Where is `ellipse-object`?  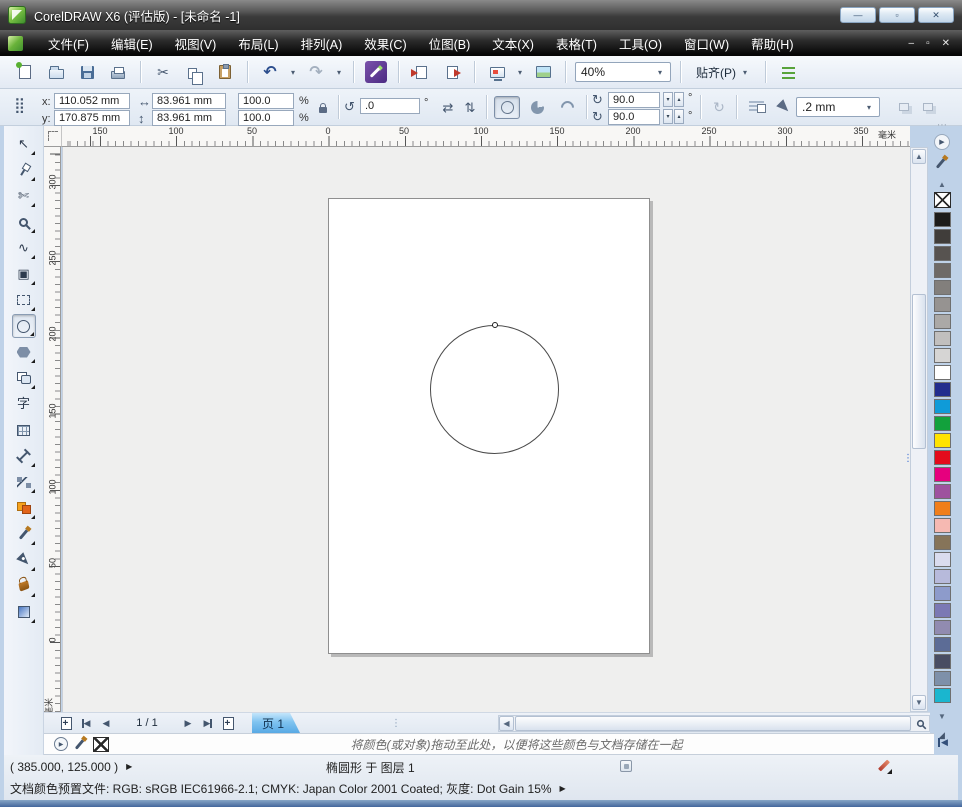 ellipse-object is located at coordinates (494, 389).